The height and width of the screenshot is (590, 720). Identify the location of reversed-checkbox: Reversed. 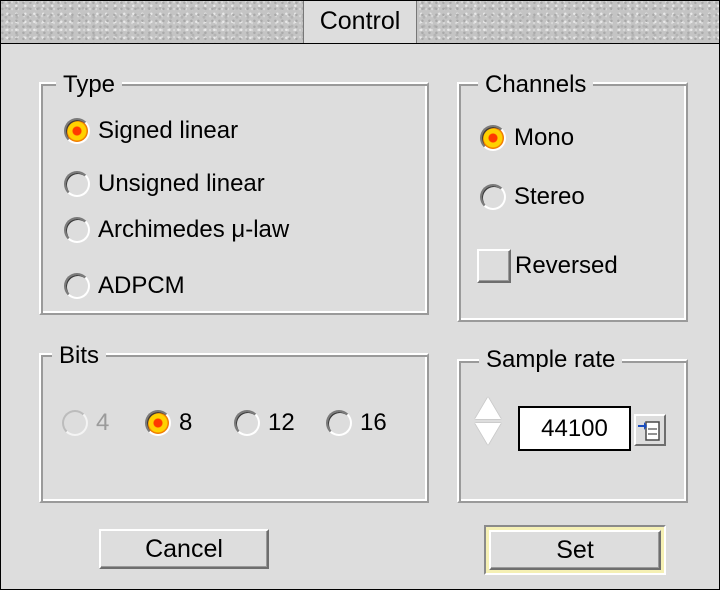
(547, 266).